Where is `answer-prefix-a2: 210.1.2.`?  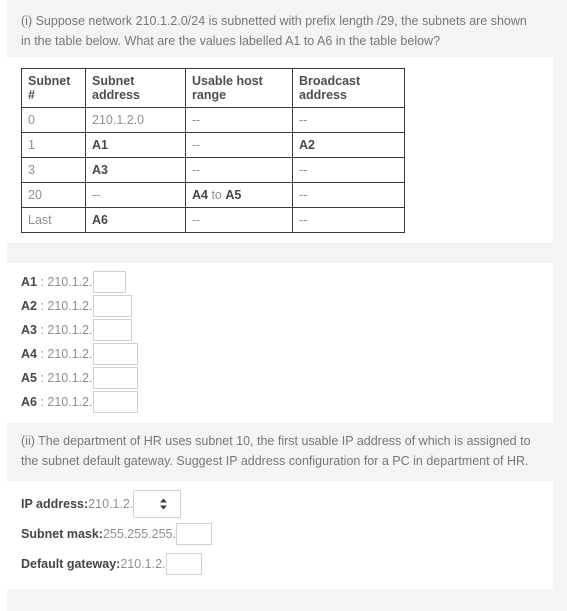 answer-prefix-a2: 210.1.2. is located at coordinates (70, 306).